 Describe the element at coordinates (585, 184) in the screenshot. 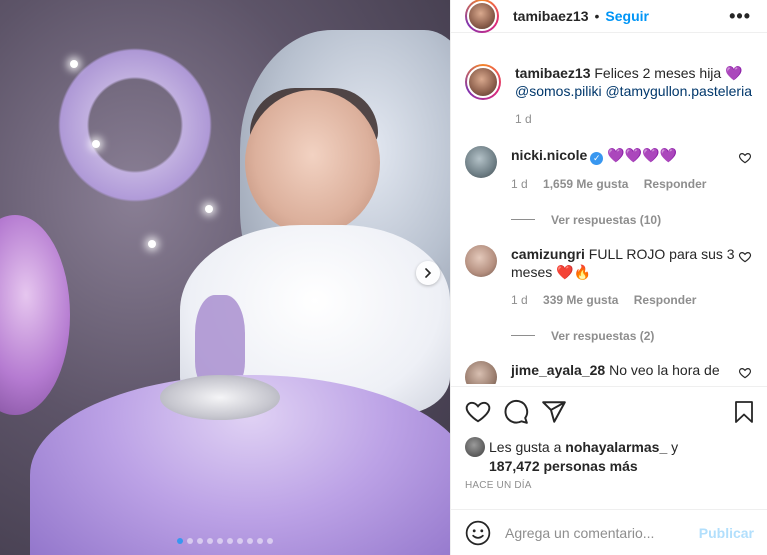

I see `comment-likes: 1,659 Me gusta` at that location.